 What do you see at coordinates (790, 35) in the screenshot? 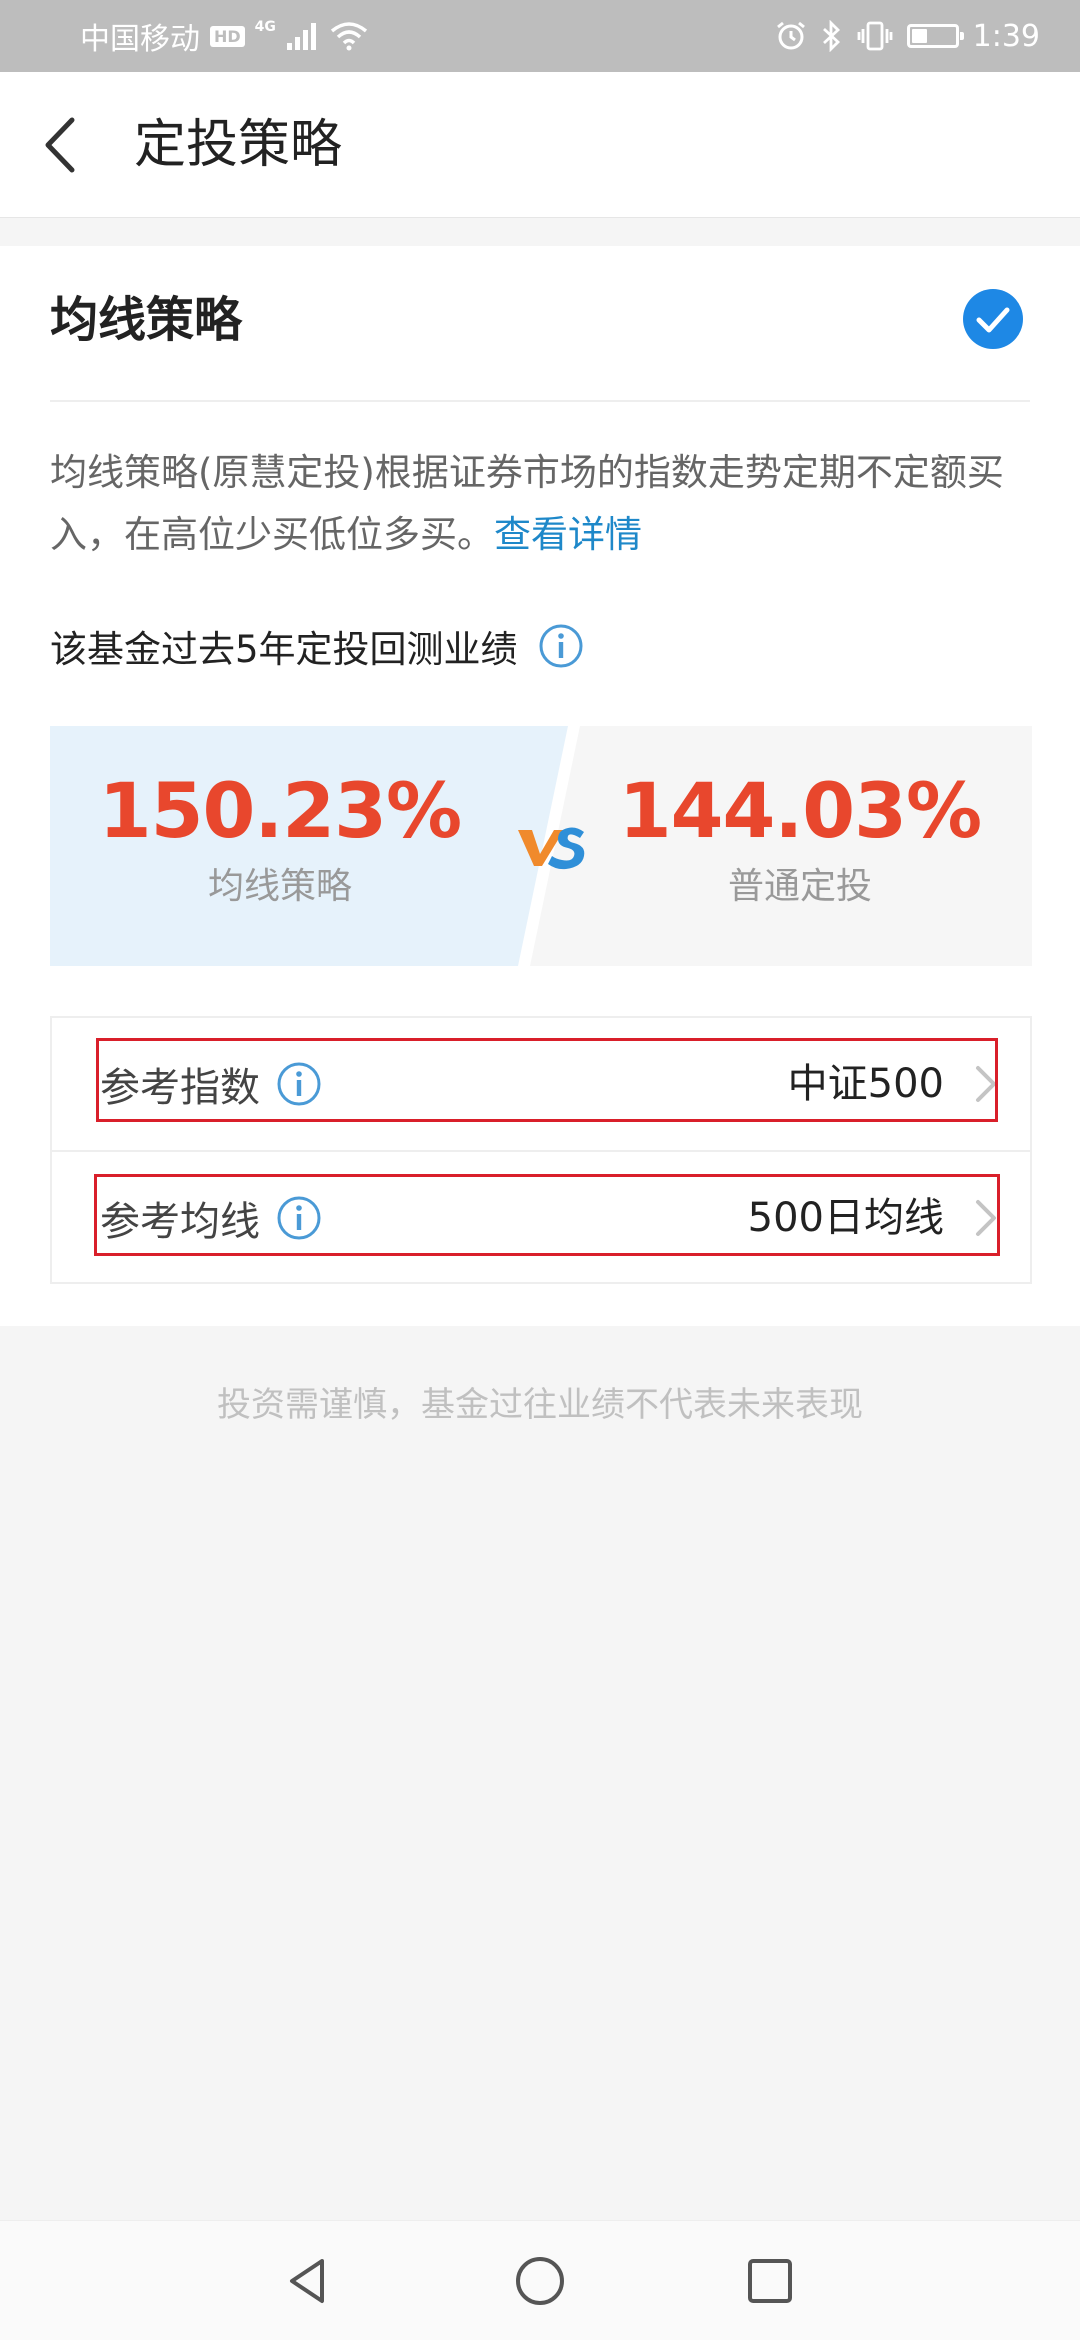
I see `alarm-icon` at bounding box center [790, 35].